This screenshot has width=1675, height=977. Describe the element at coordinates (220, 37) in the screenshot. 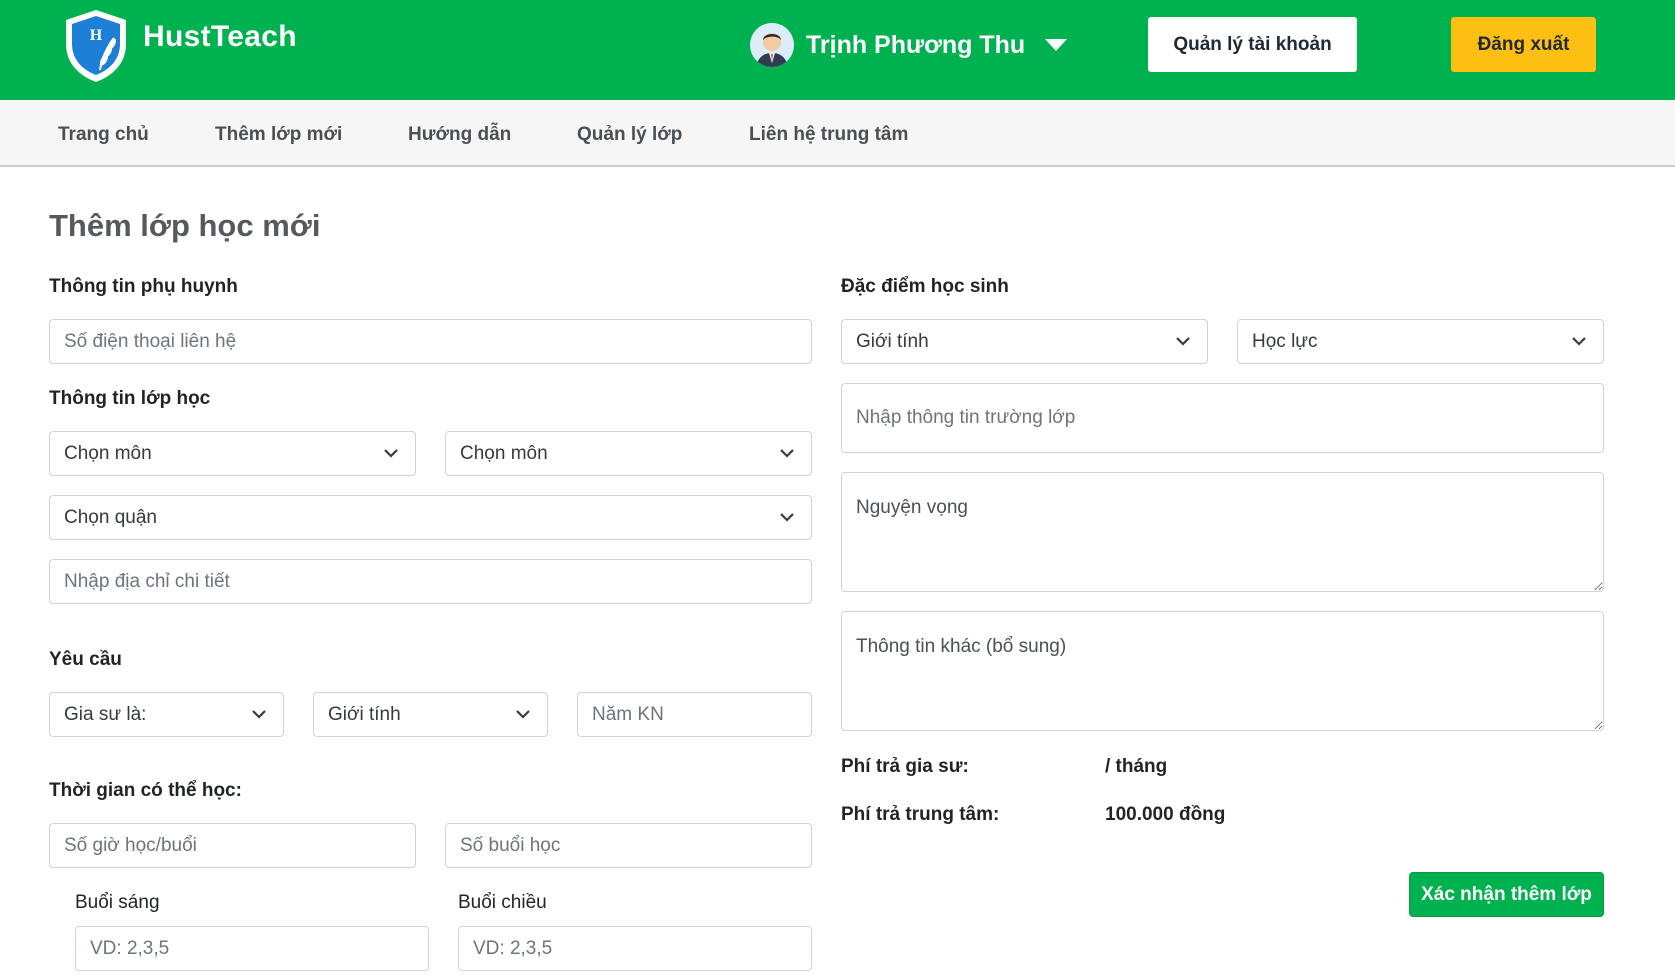

I see `brand-name: HustTeach` at that location.